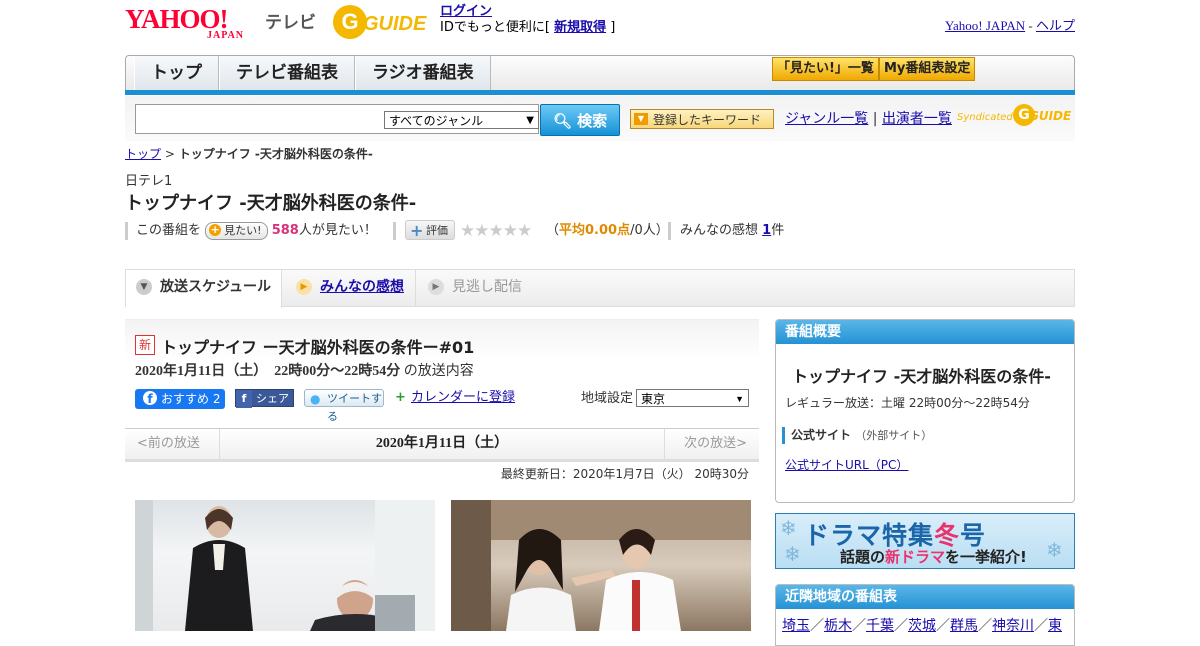 This screenshot has width=1200, height=646. I want to click on episode-photo-2-art, so click(601, 565).